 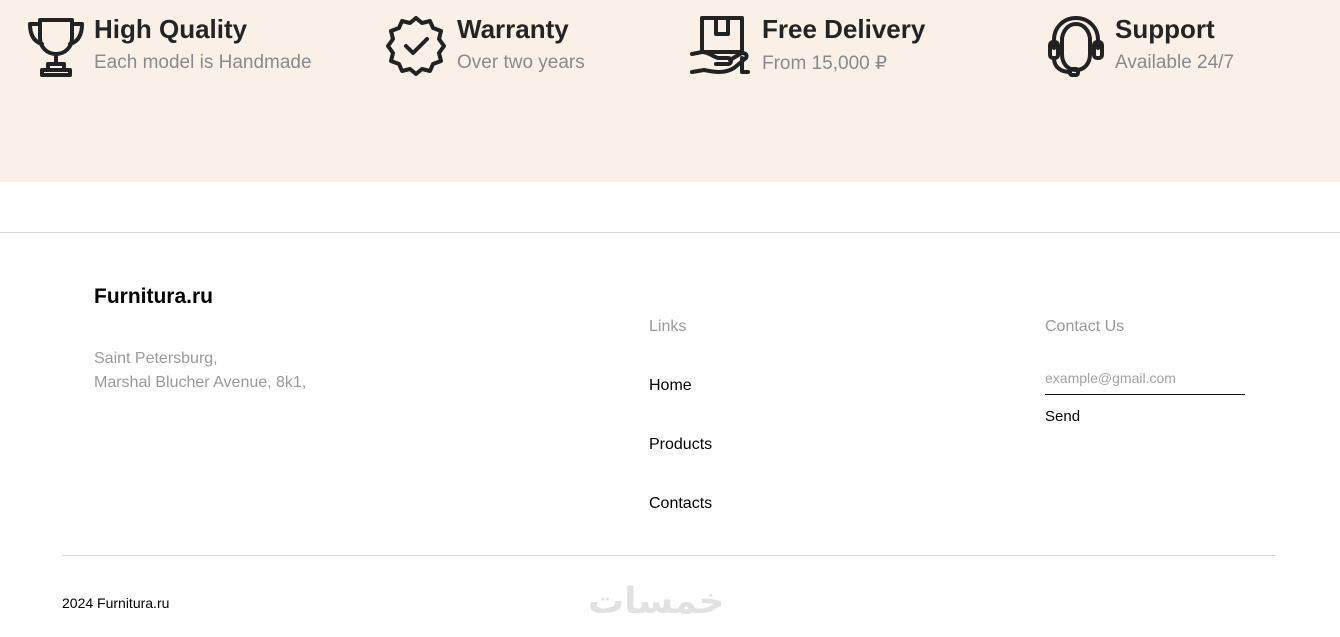 I want to click on email-field, so click(x=1145, y=378).